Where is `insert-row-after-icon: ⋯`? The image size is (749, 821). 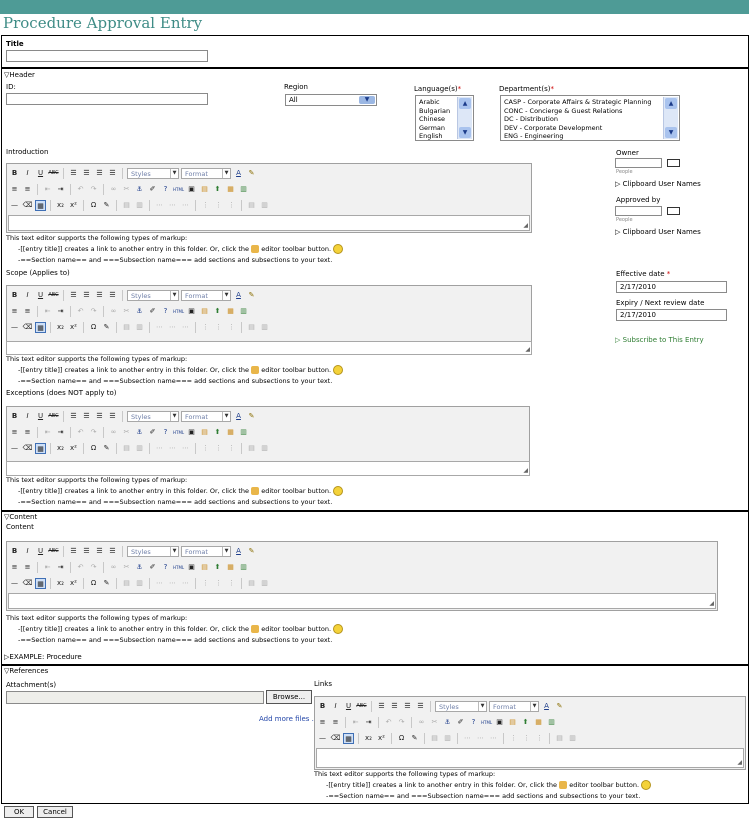
insert-row-after-icon: ⋯ is located at coordinates (172, 327).